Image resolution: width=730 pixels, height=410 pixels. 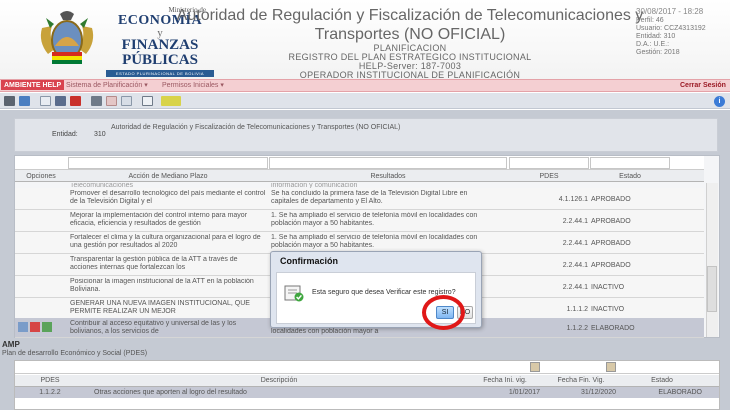 What do you see at coordinates (524, 392) in the screenshot?
I see `amp-row-fecha-ini: 1/01/2017` at bounding box center [524, 392].